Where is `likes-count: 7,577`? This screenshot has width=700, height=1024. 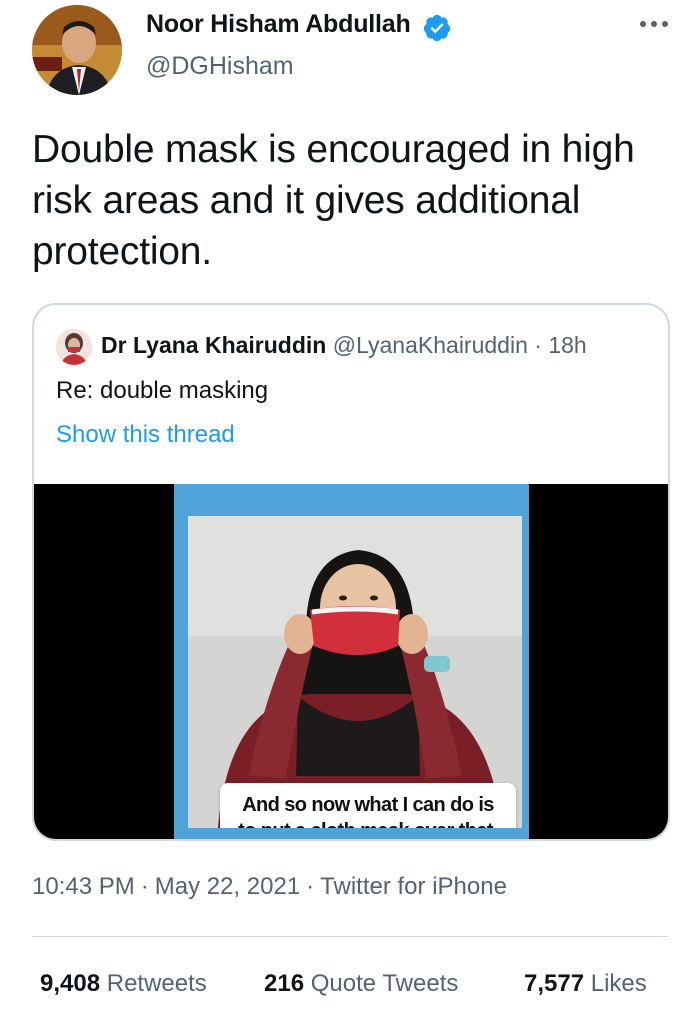 likes-count: 7,577 is located at coordinates (554, 983).